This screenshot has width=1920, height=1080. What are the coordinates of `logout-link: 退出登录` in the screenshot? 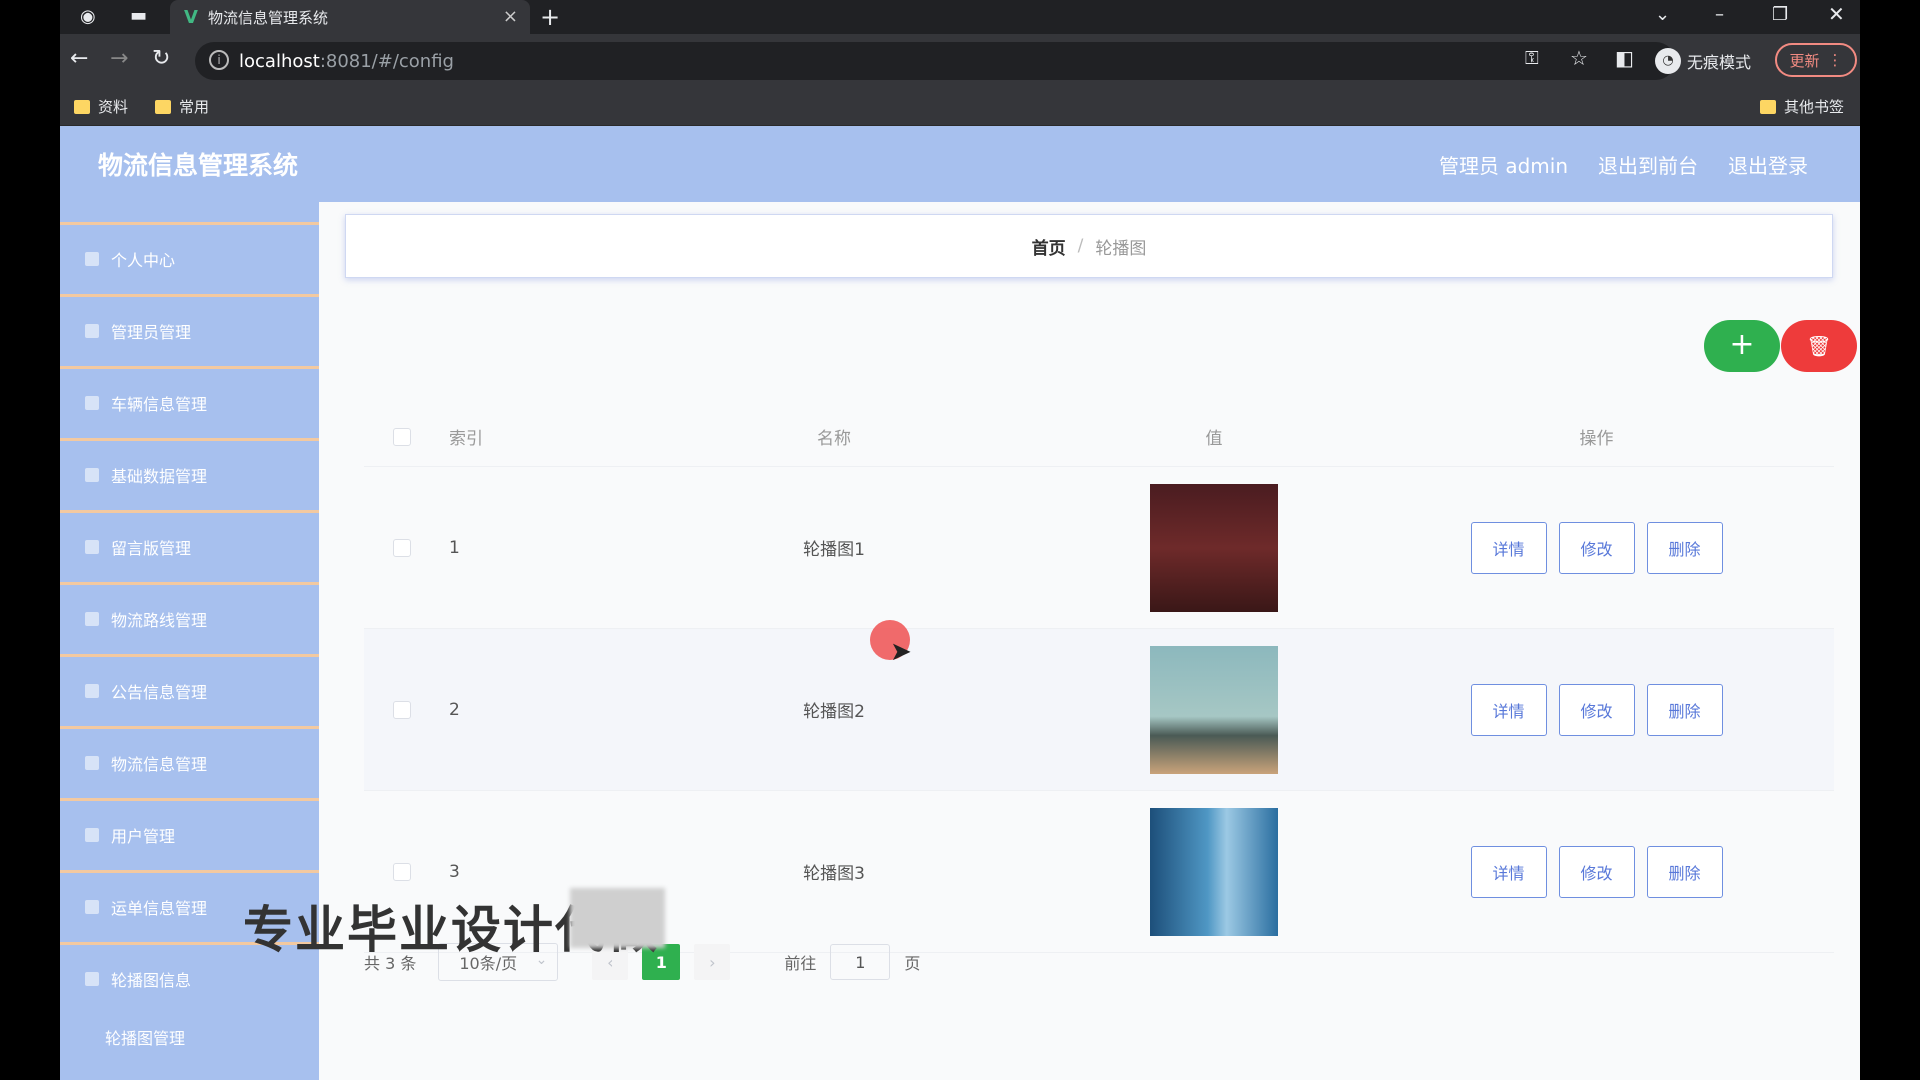 It's located at (1768, 164).